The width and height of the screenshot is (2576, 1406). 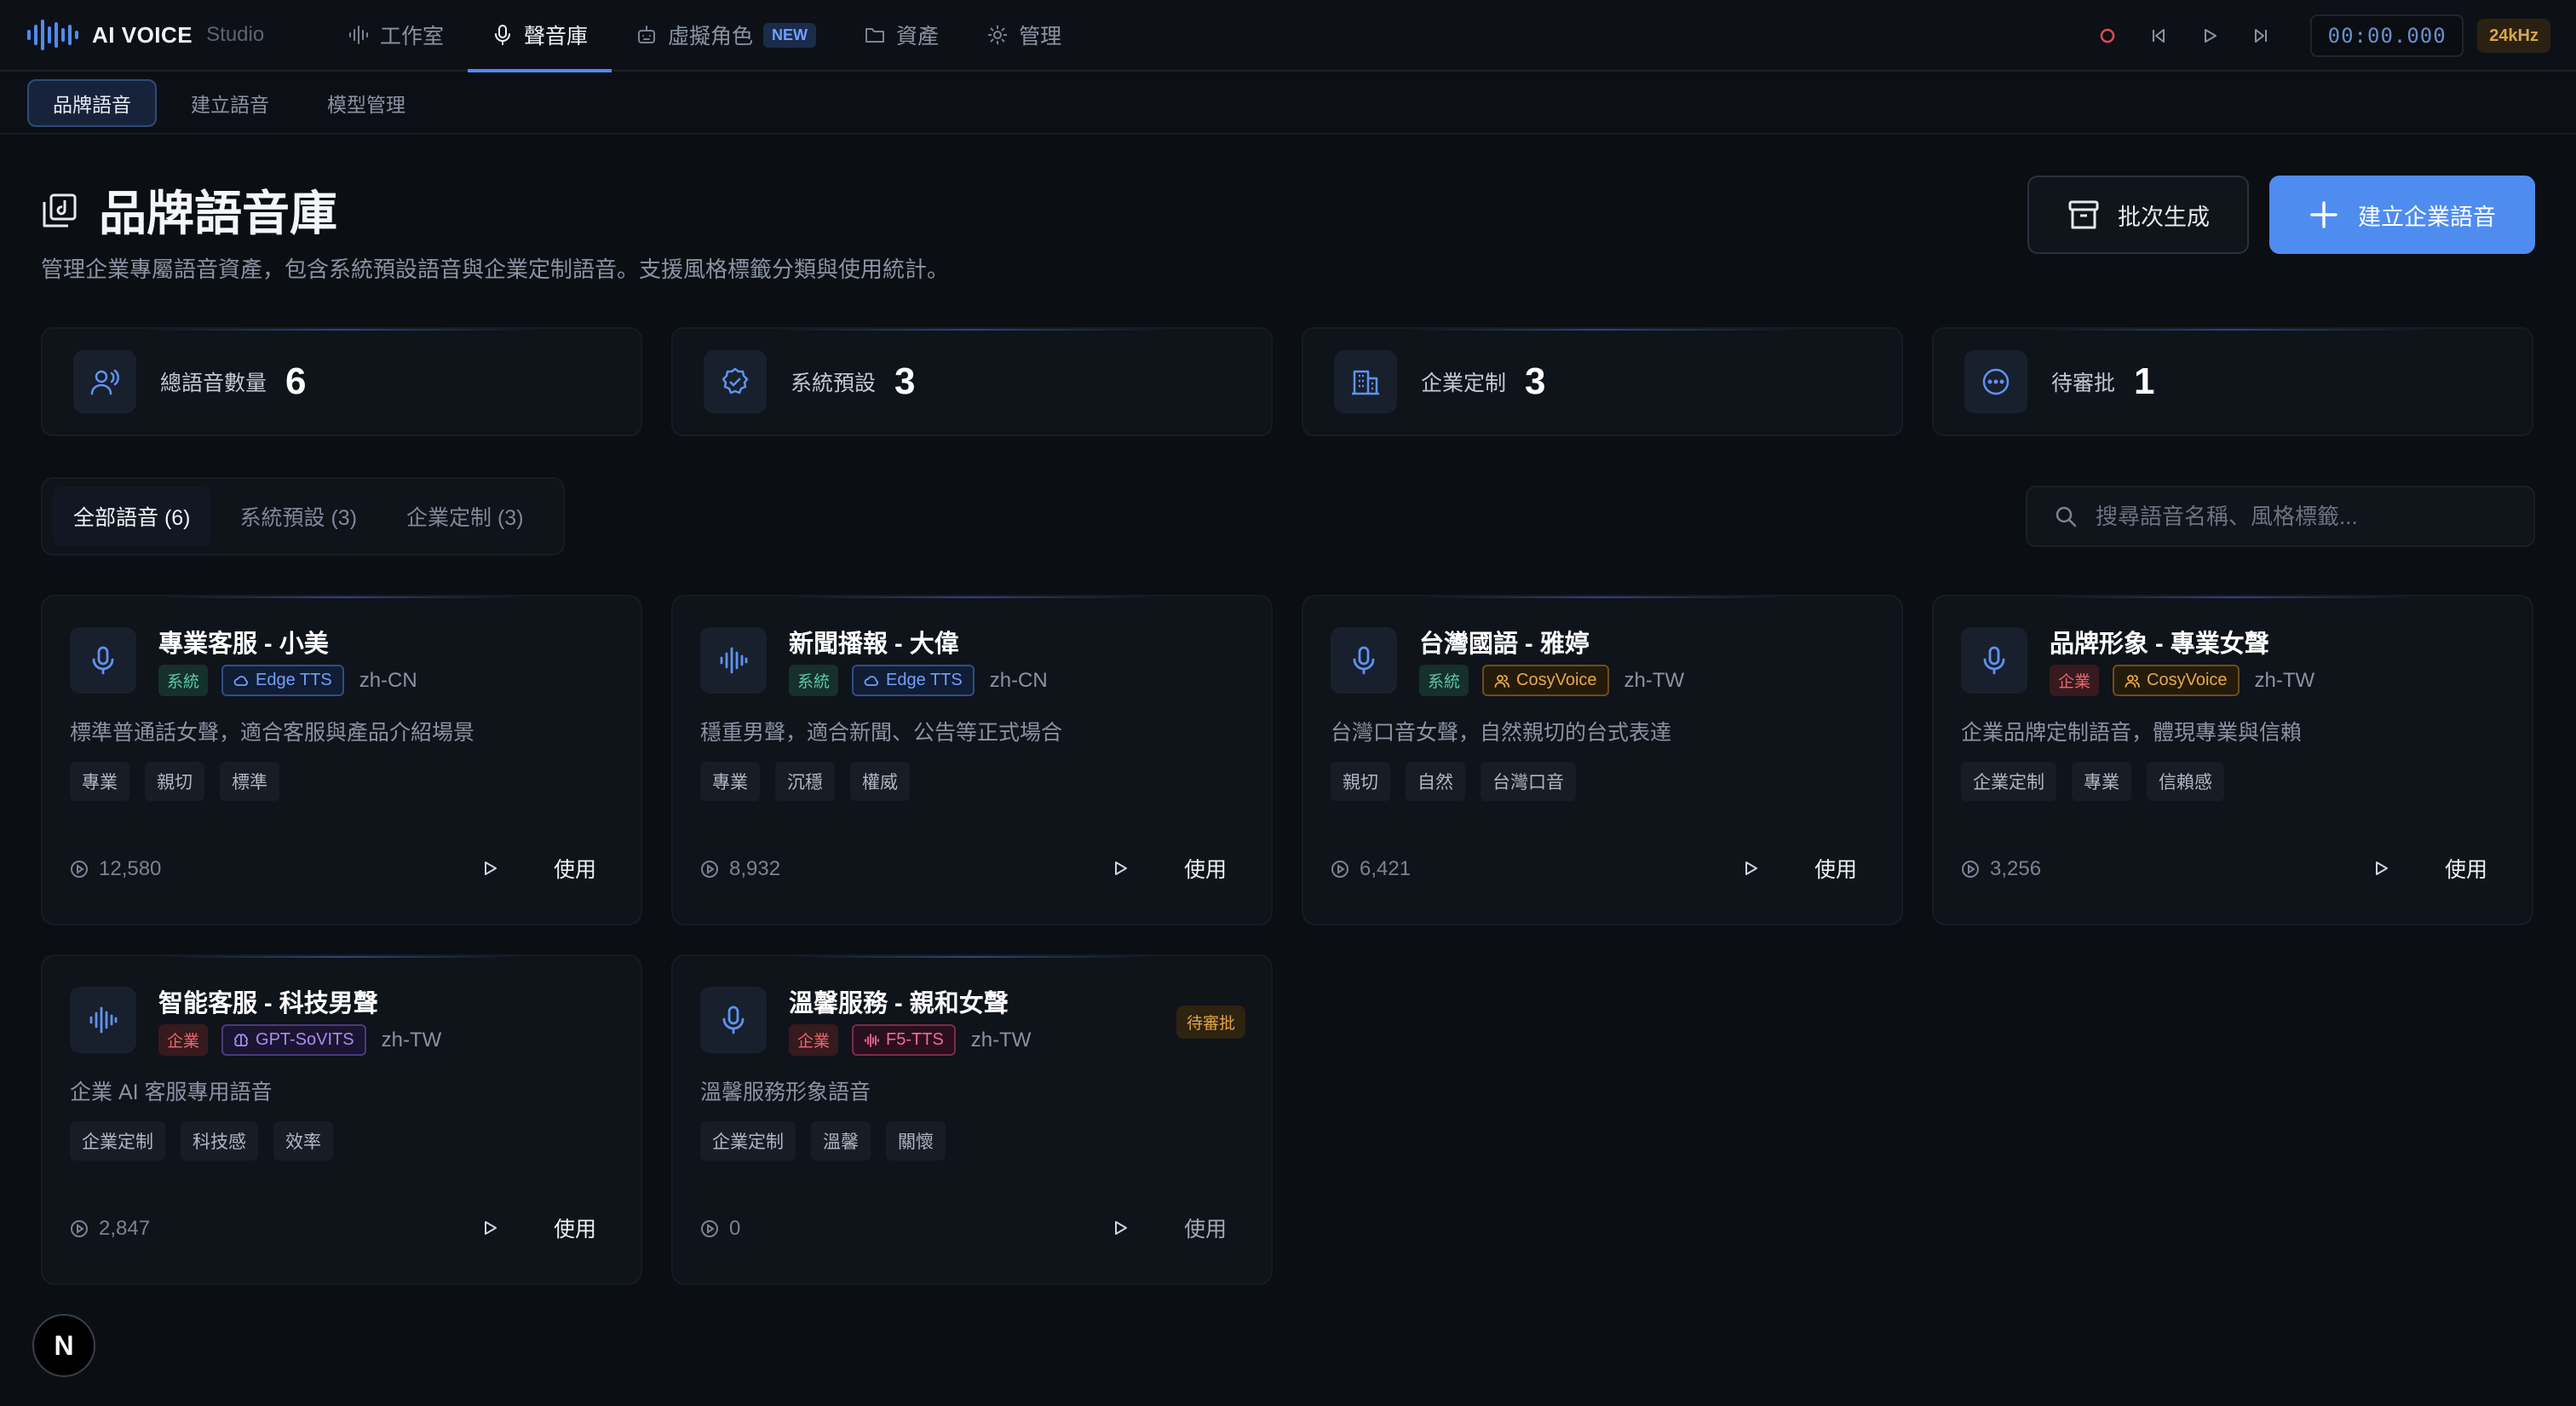 What do you see at coordinates (875, 35) in the screenshot?
I see `folder-icon` at bounding box center [875, 35].